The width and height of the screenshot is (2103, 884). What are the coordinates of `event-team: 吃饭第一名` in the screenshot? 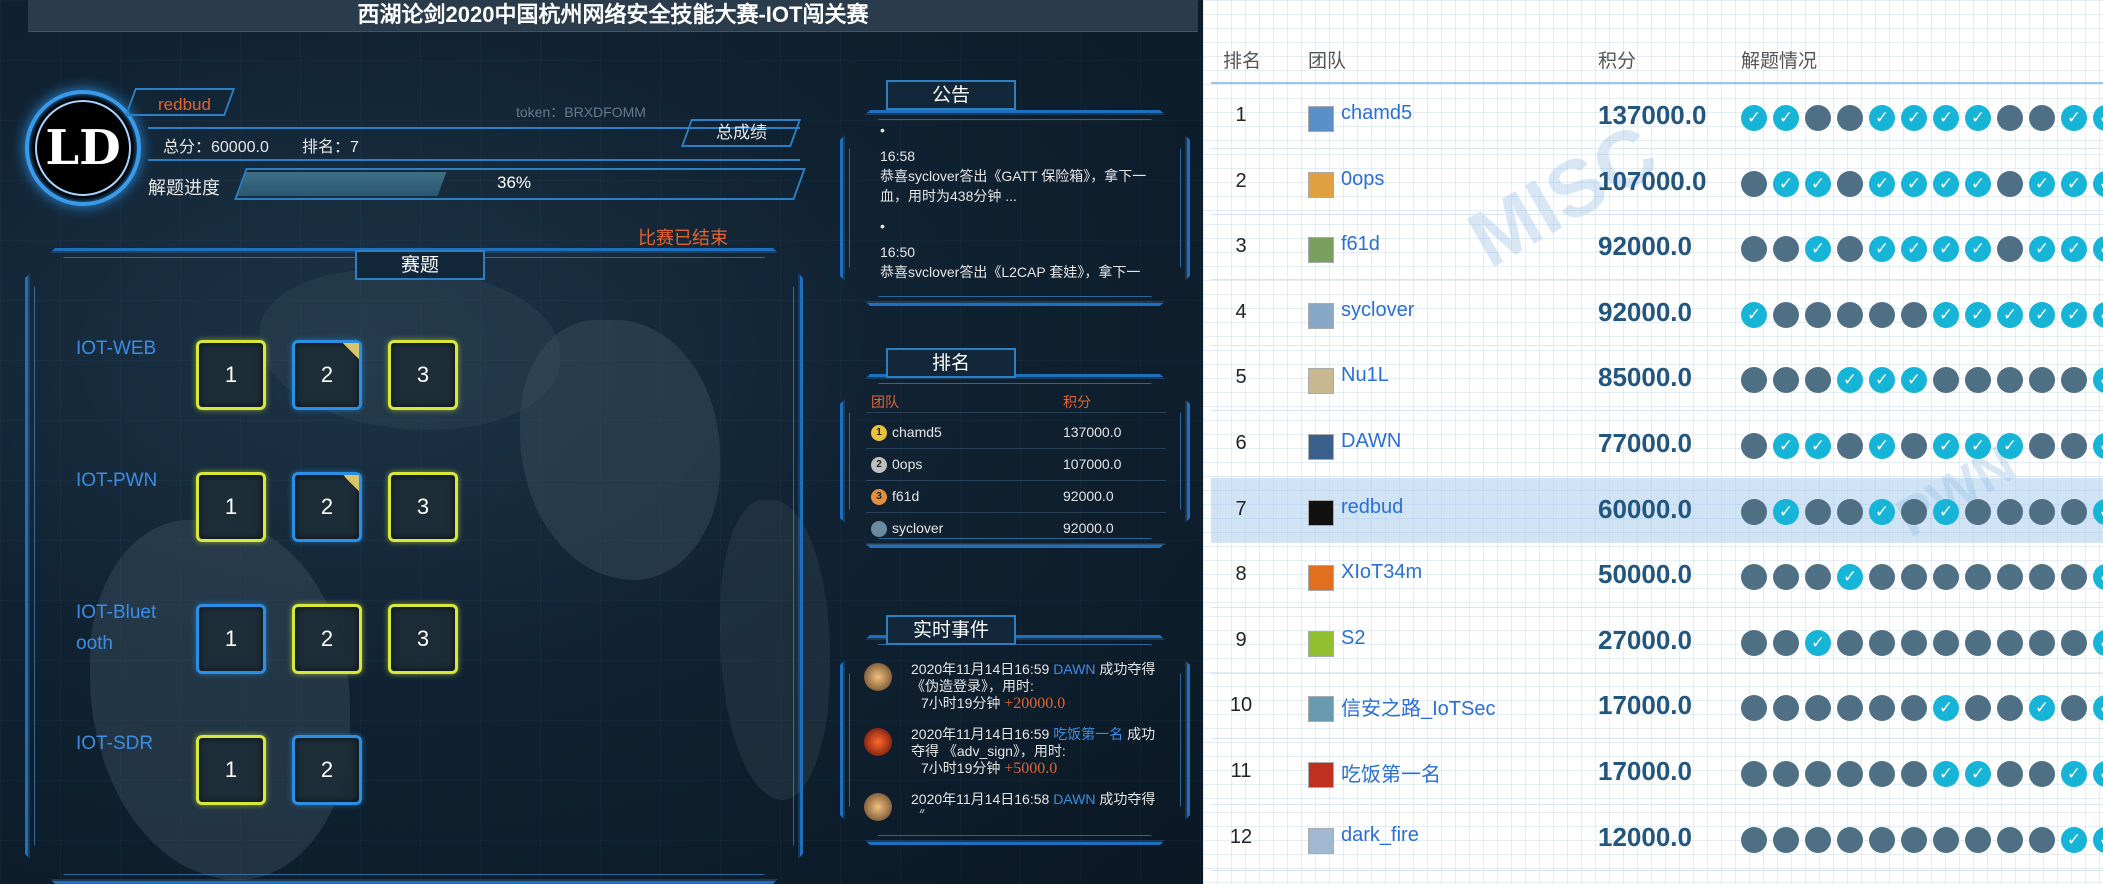 It's located at (1088, 734).